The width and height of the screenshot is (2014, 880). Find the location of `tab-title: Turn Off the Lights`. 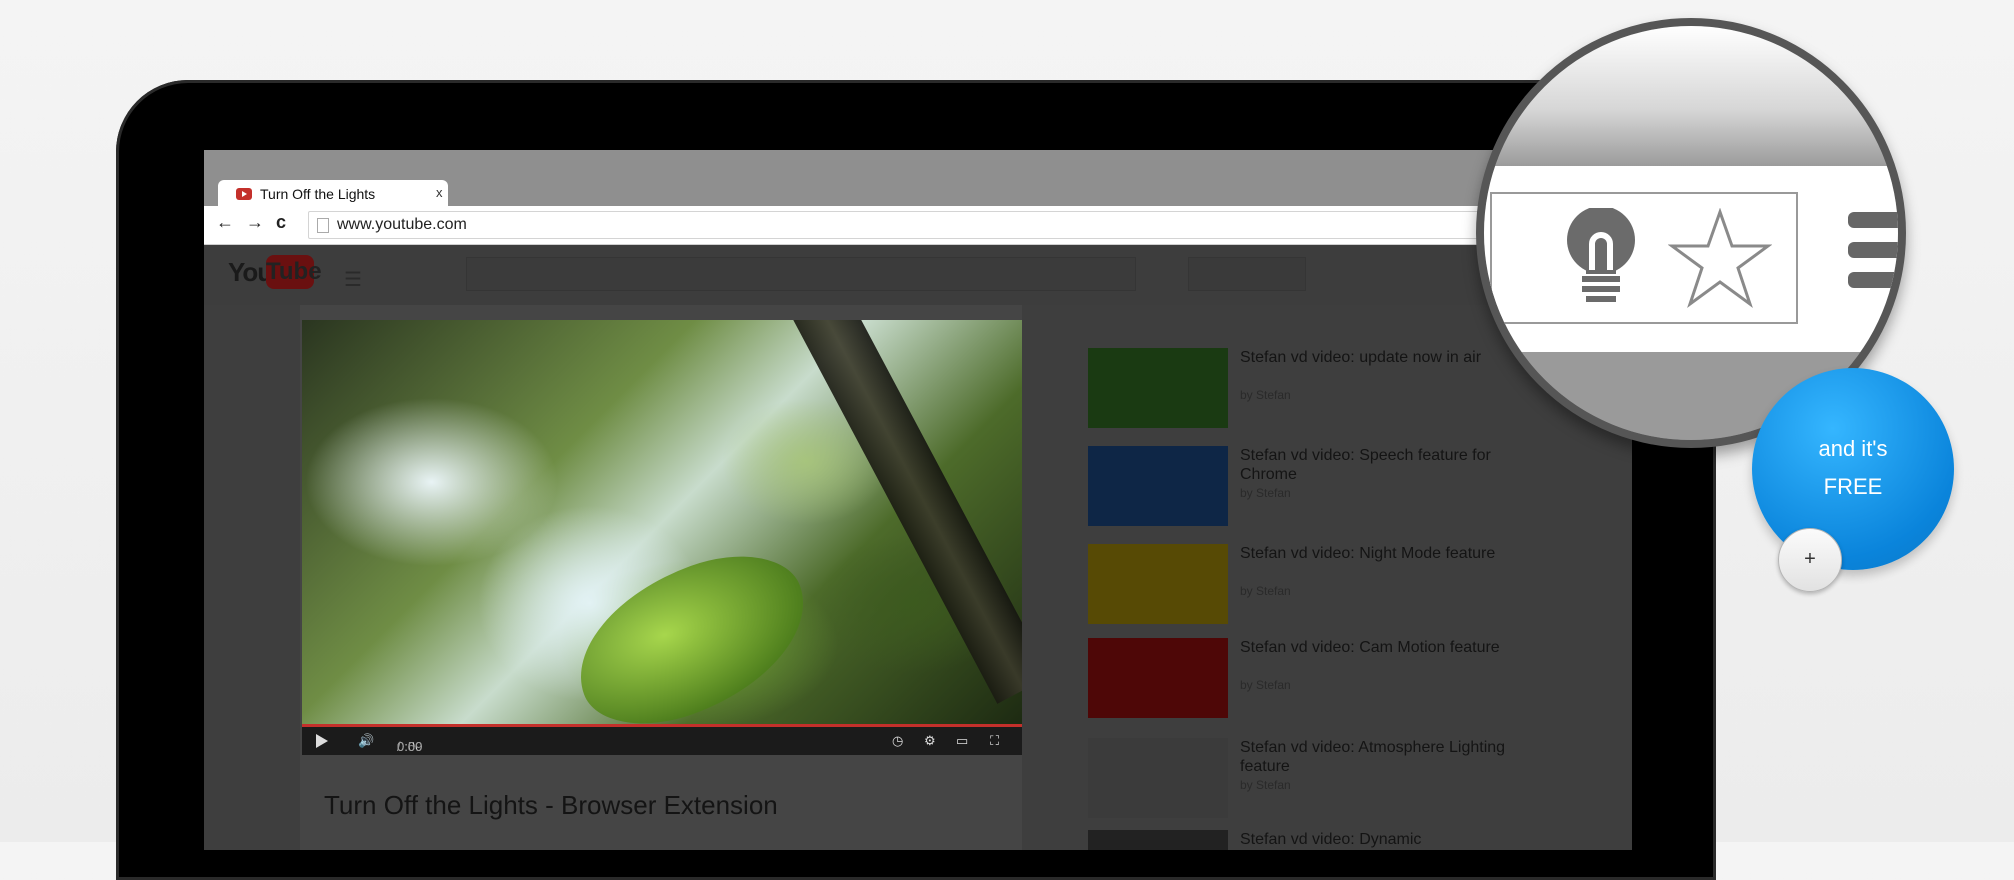

tab-title: Turn Off the Lights is located at coordinates (318, 194).